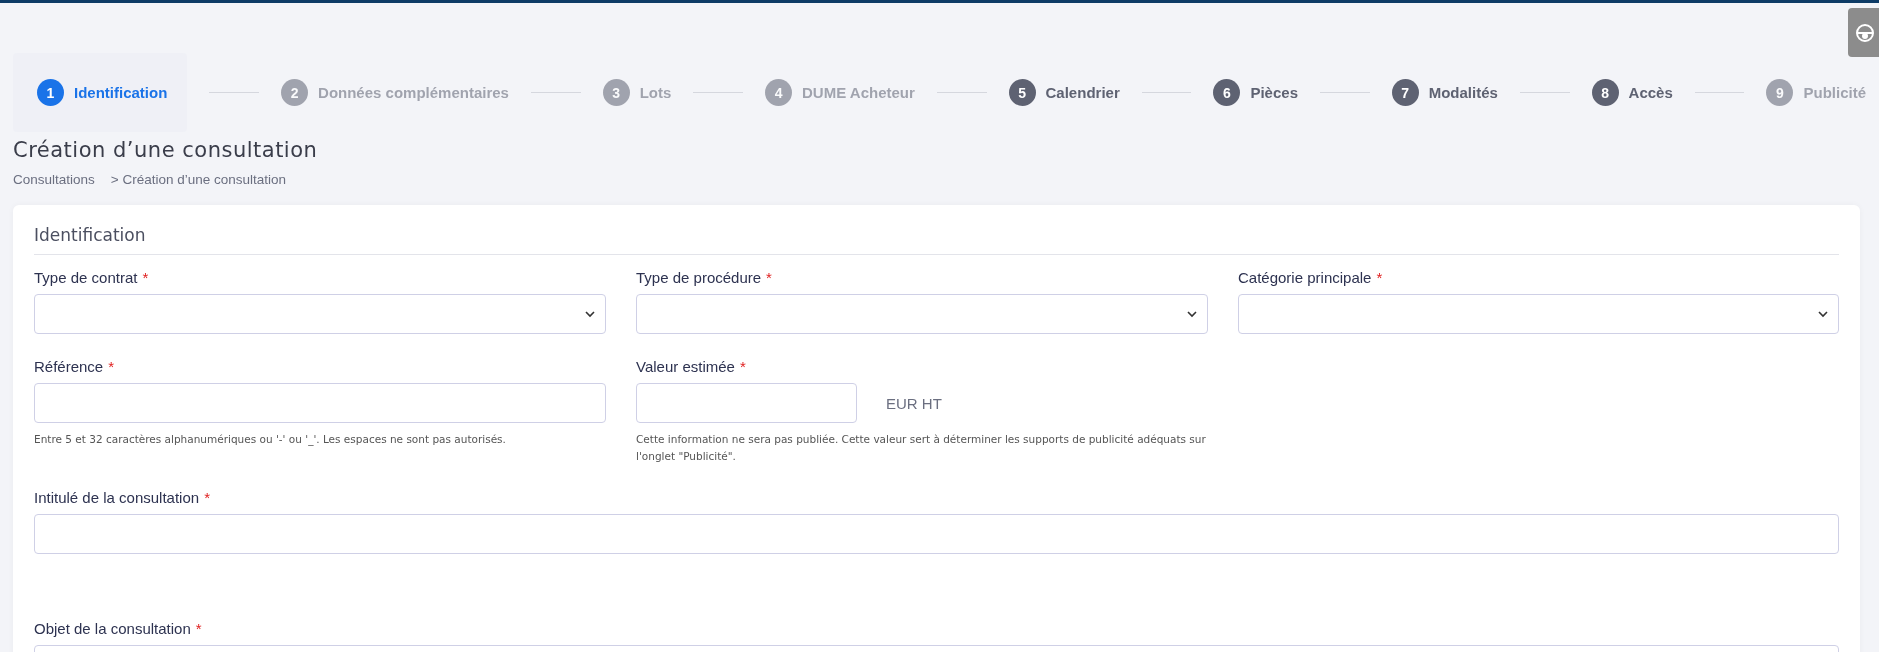  What do you see at coordinates (1064, 92) in the screenshot?
I see `step-tab: 5 Calendrier` at bounding box center [1064, 92].